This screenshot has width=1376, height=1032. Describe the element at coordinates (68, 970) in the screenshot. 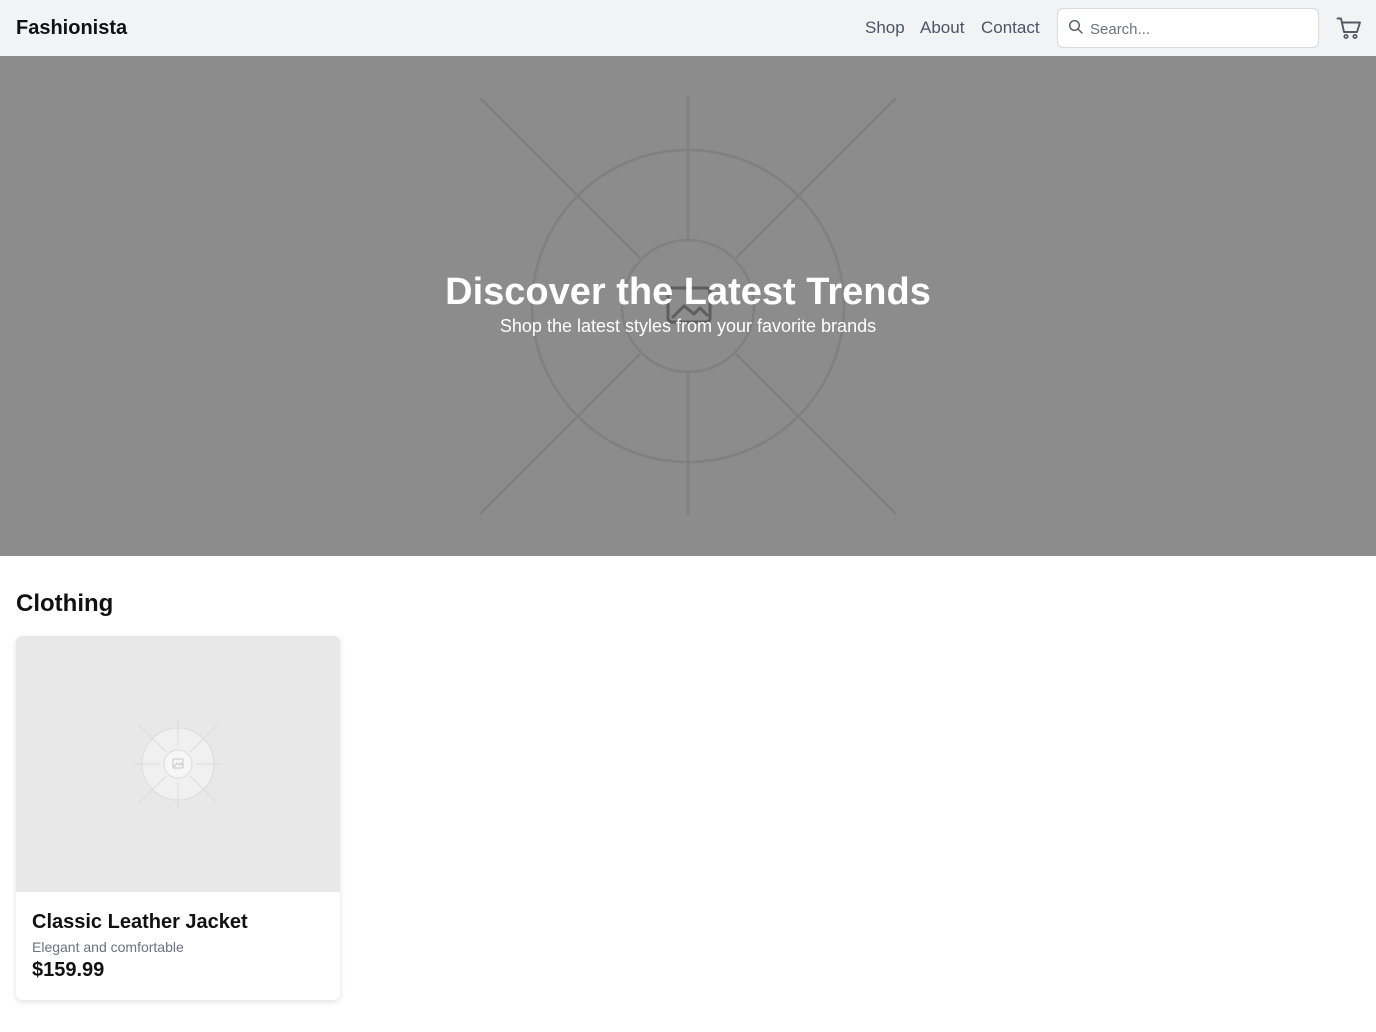

I see `product-price: $159.99` at that location.